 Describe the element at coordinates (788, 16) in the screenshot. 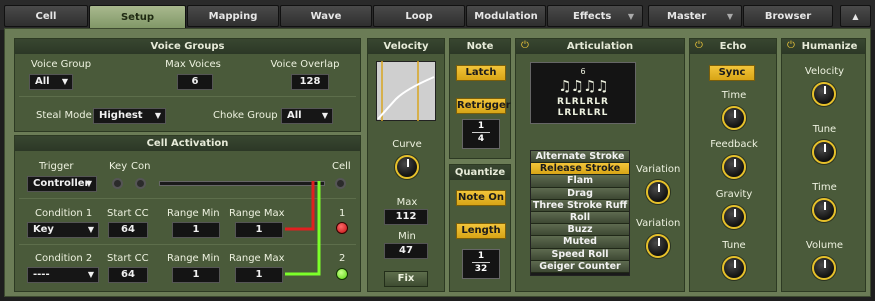

I see `tab-browser: Browser` at that location.